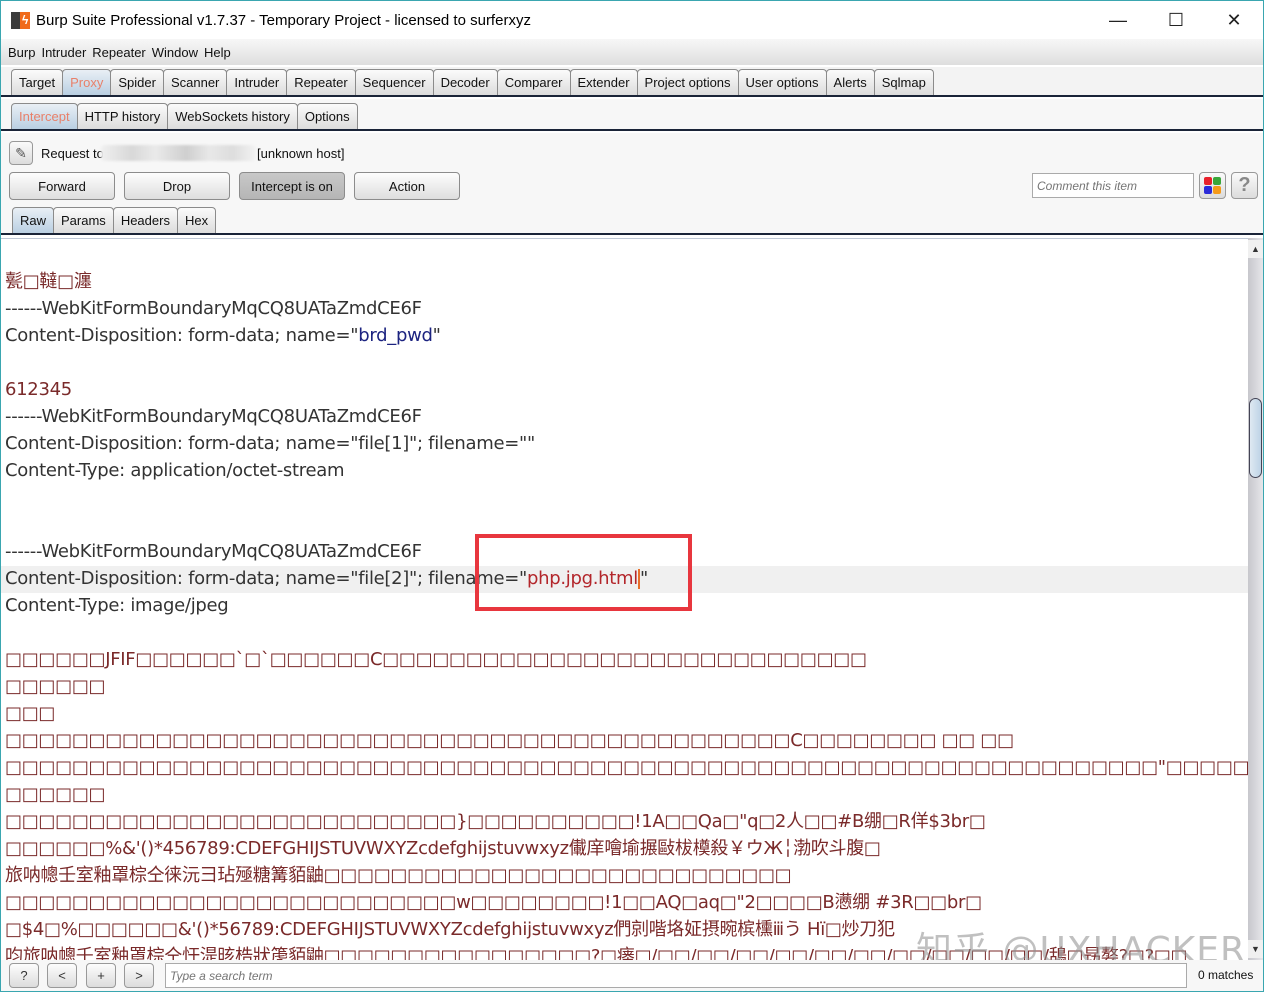 Image resolution: width=1264 pixels, height=992 pixels. What do you see at coordinates (72, 153) in the screenshot?
I see `request-label: Request to` at bounding box center [72, 153].